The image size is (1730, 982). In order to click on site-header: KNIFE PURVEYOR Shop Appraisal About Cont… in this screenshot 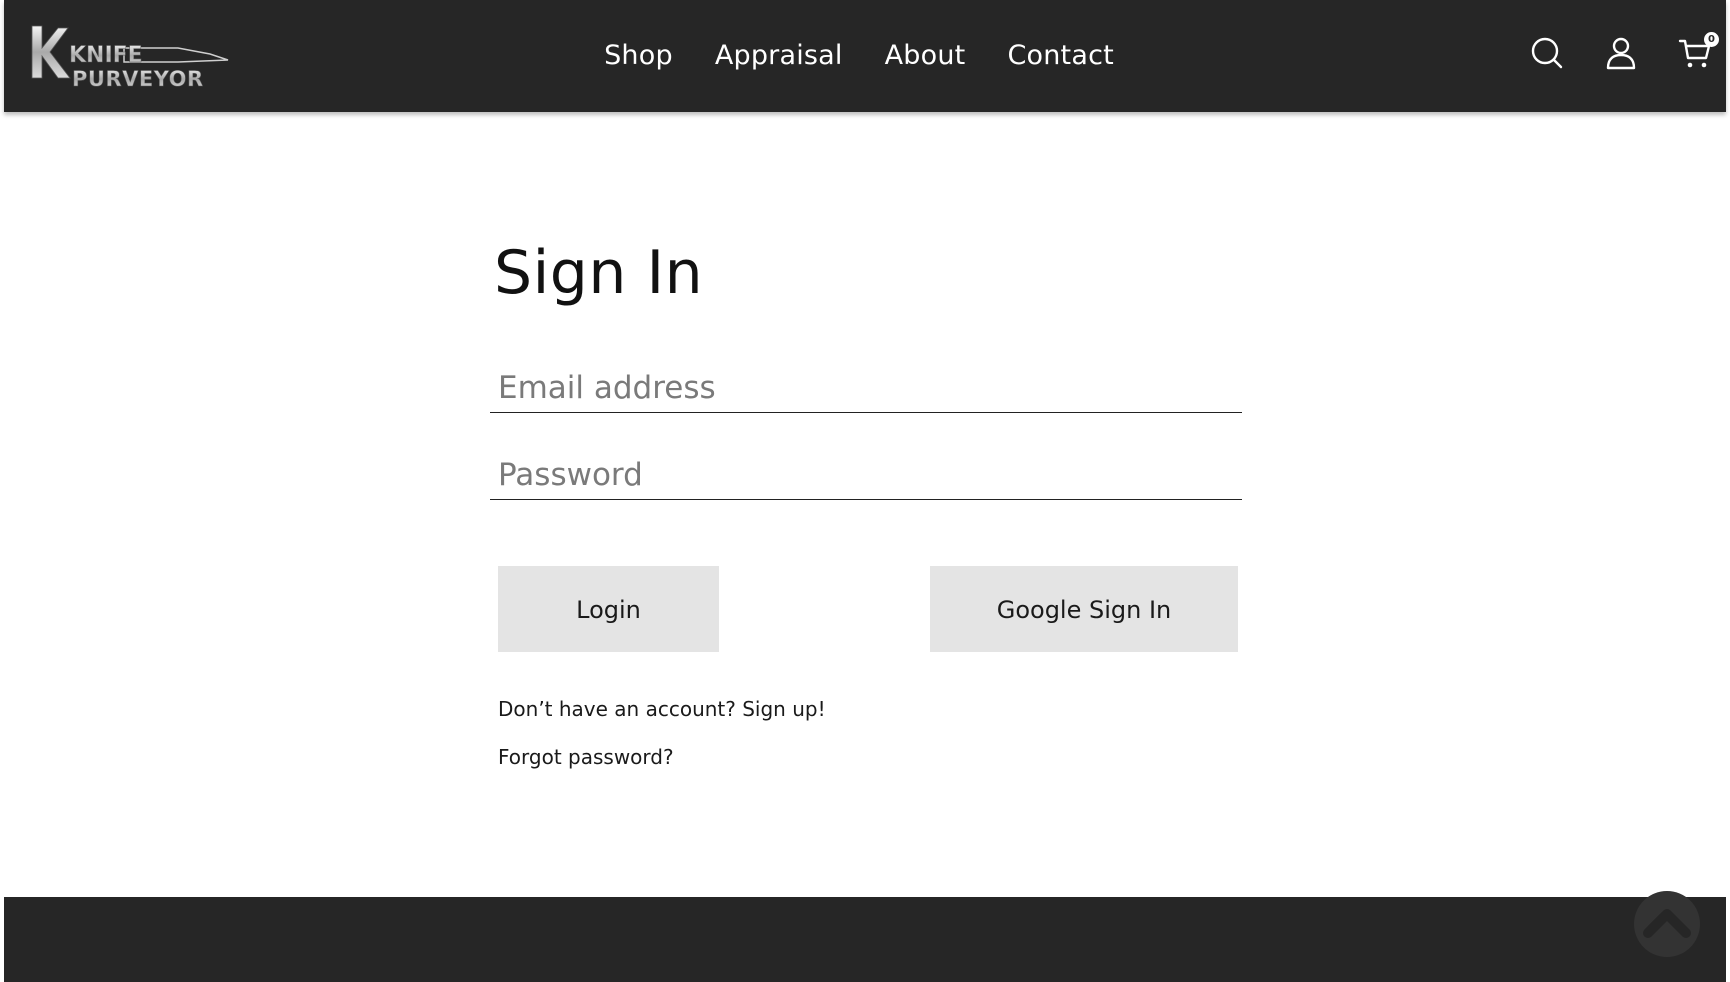, I will do `click(865, 56)`.